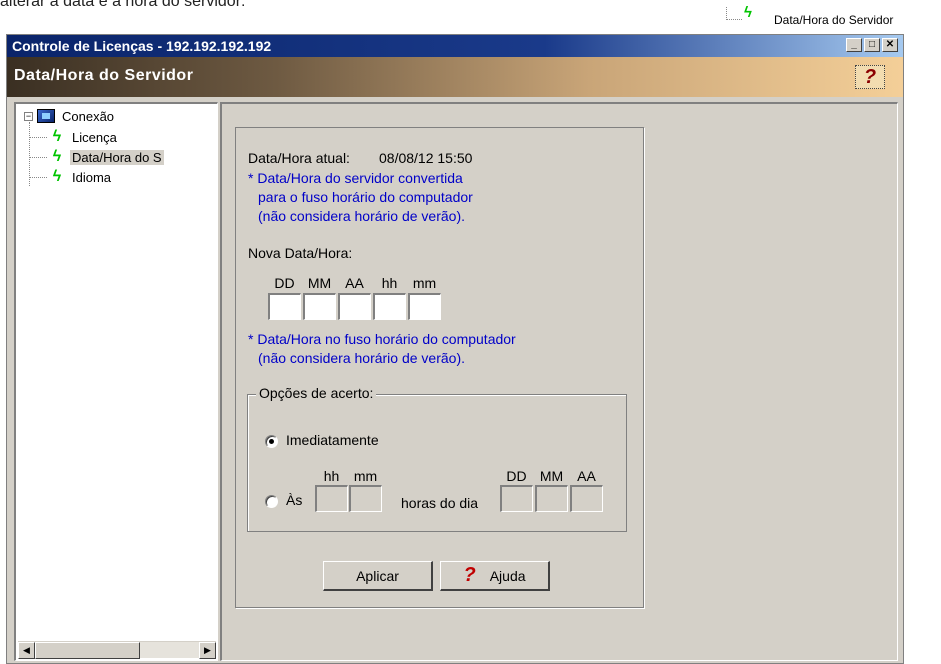  I want to click on scroll-thumb, so click(87, 650).